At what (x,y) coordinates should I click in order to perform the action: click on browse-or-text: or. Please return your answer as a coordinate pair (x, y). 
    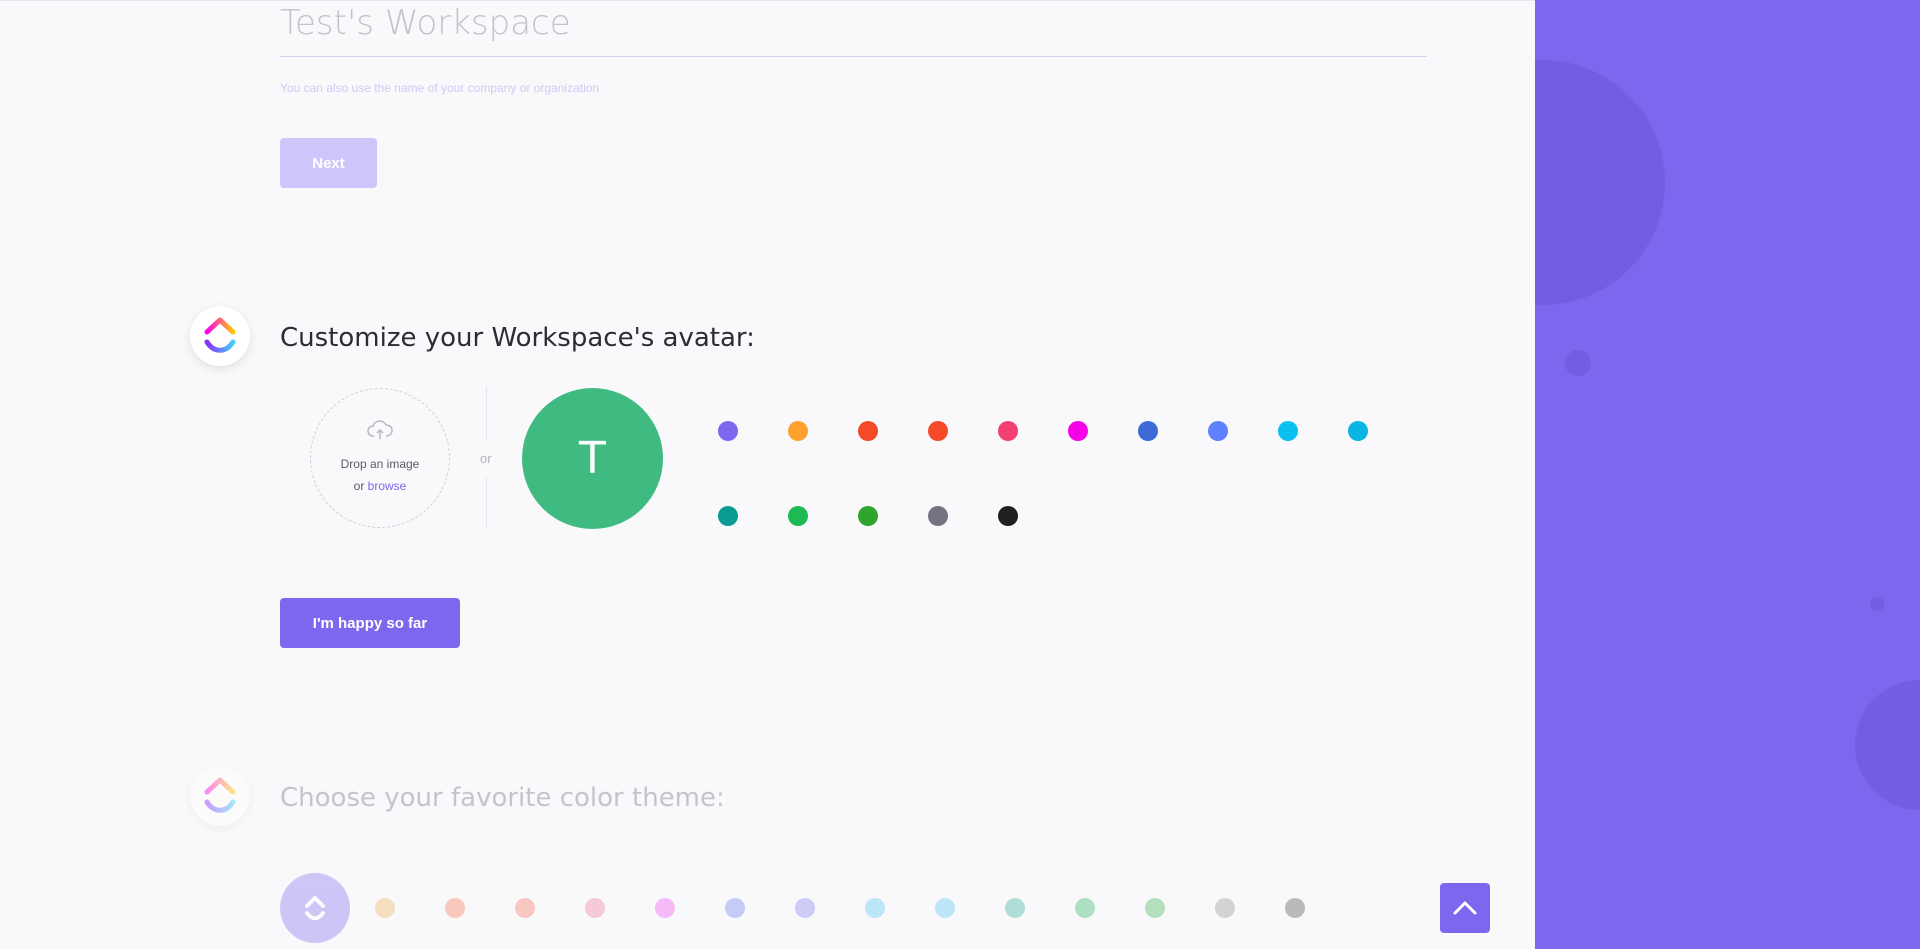
    Looking at the image, I should click on (359, 485).